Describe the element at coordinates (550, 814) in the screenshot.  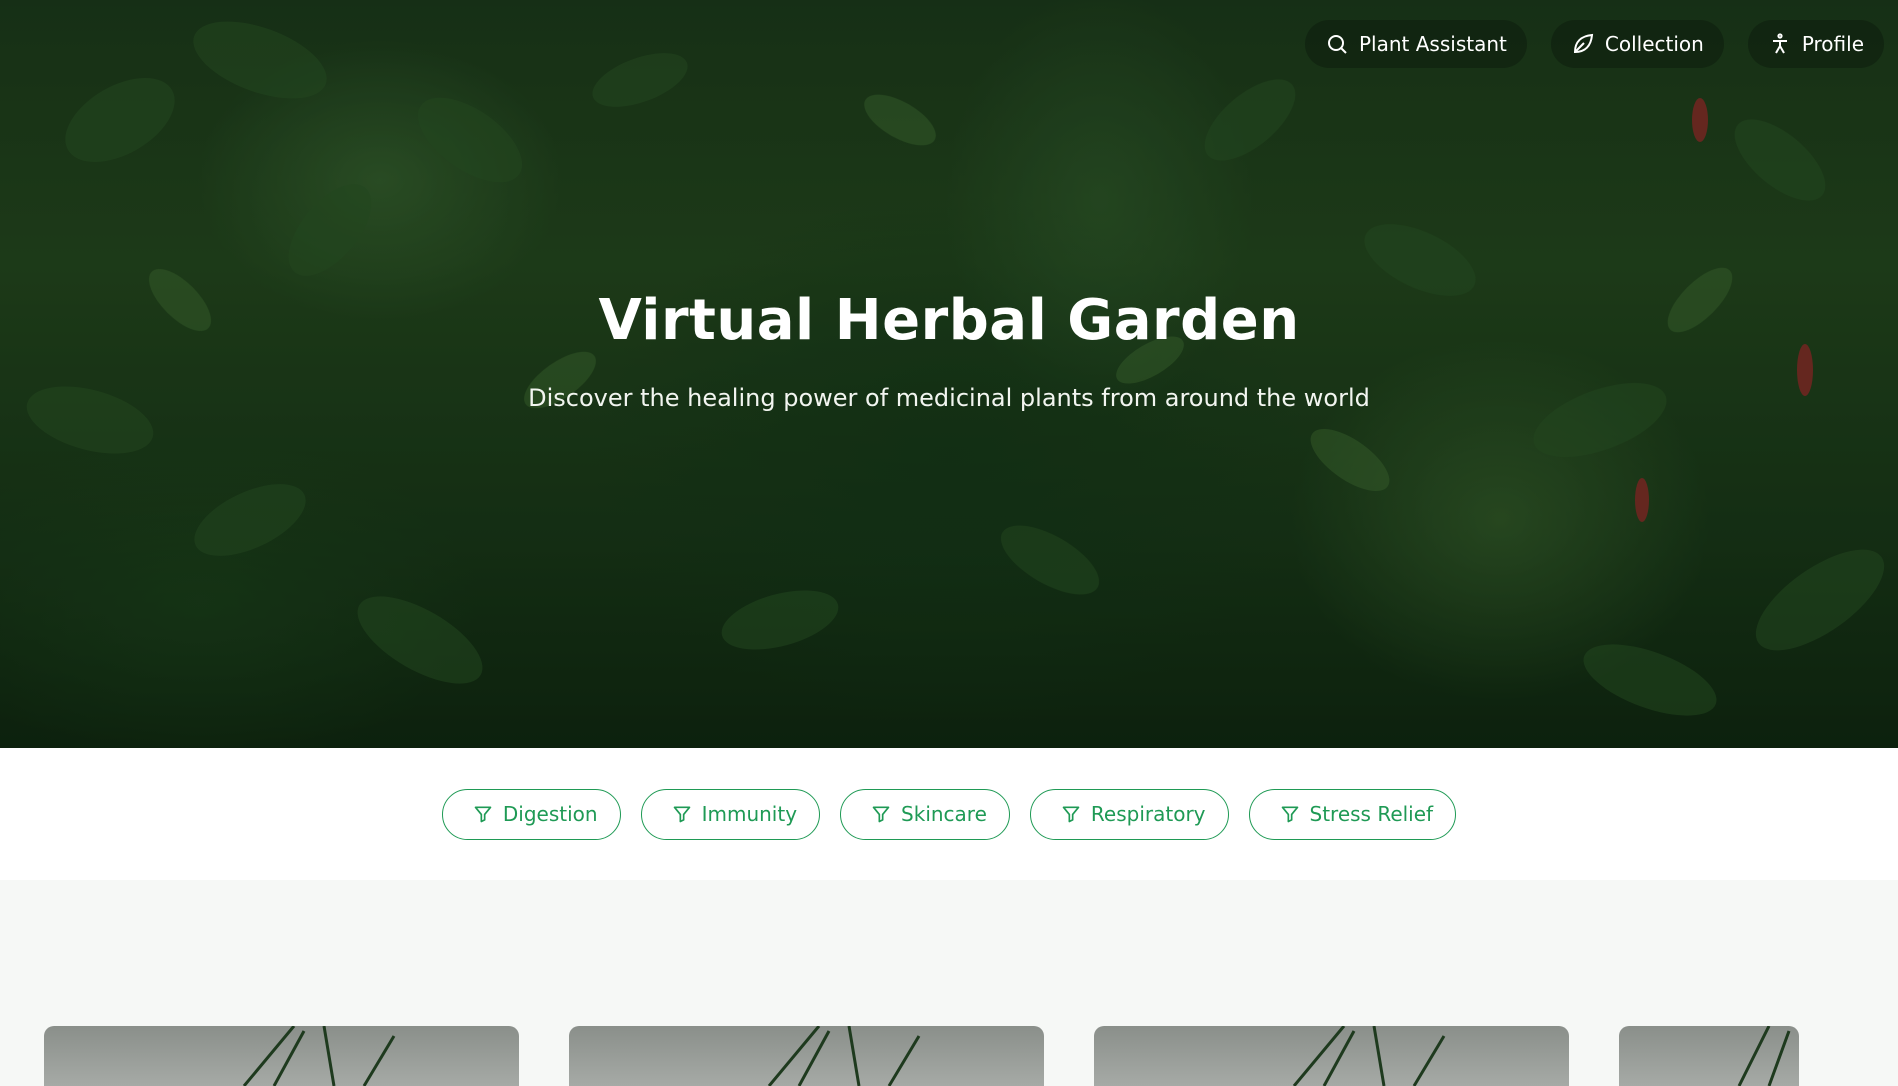
I see `filter-chip-label: Digestion` at that location.